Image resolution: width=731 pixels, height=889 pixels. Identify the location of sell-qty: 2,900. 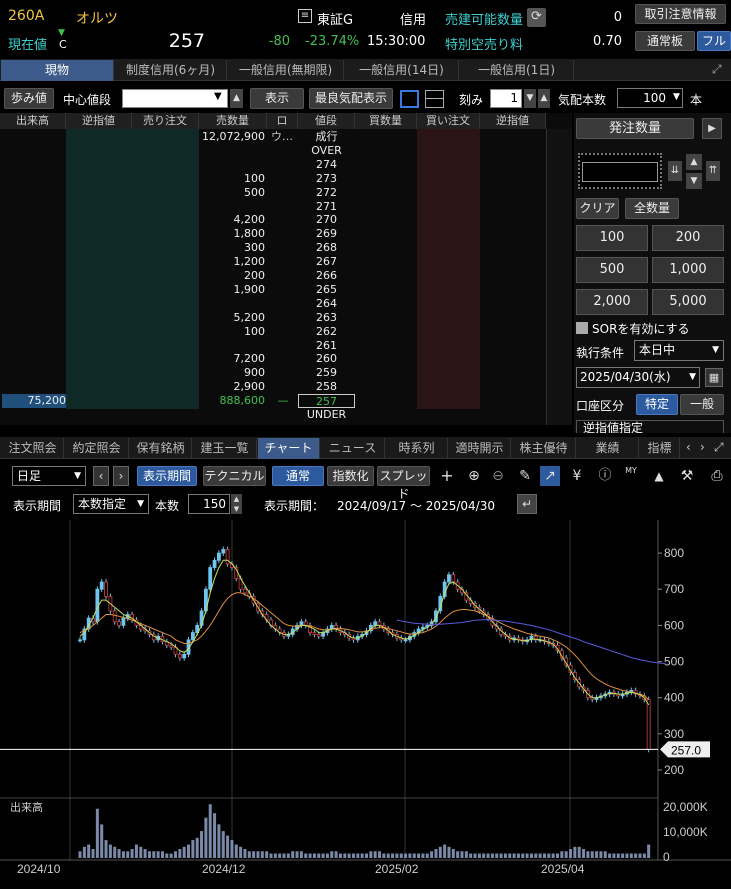
(232, 387).